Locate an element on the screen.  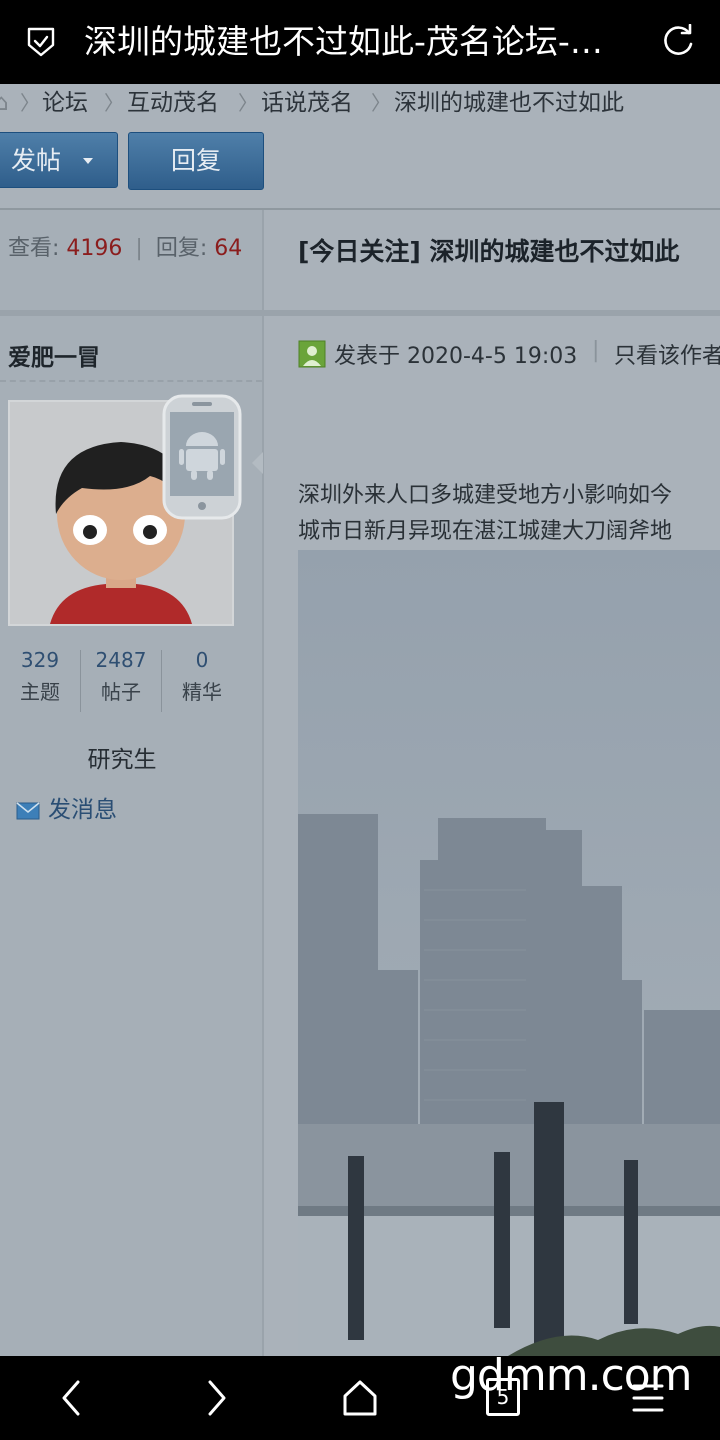
only-author-link: 只看该作者 is located at coordinates (667, 354).